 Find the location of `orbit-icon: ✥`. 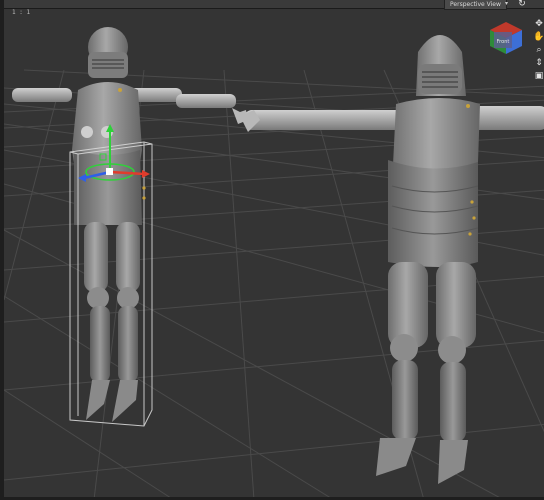

orbit-icon: ✥ is located at coordinates (538, 24).